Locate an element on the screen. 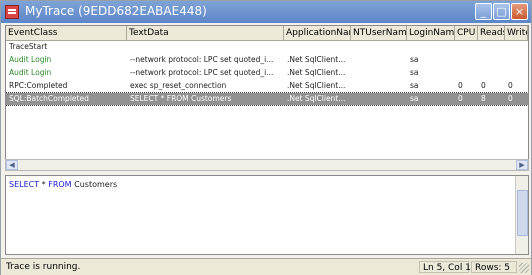 The width and height of the screenshot is (532, 275). trace-row: TraceStart is located at coordinates (267, 47).